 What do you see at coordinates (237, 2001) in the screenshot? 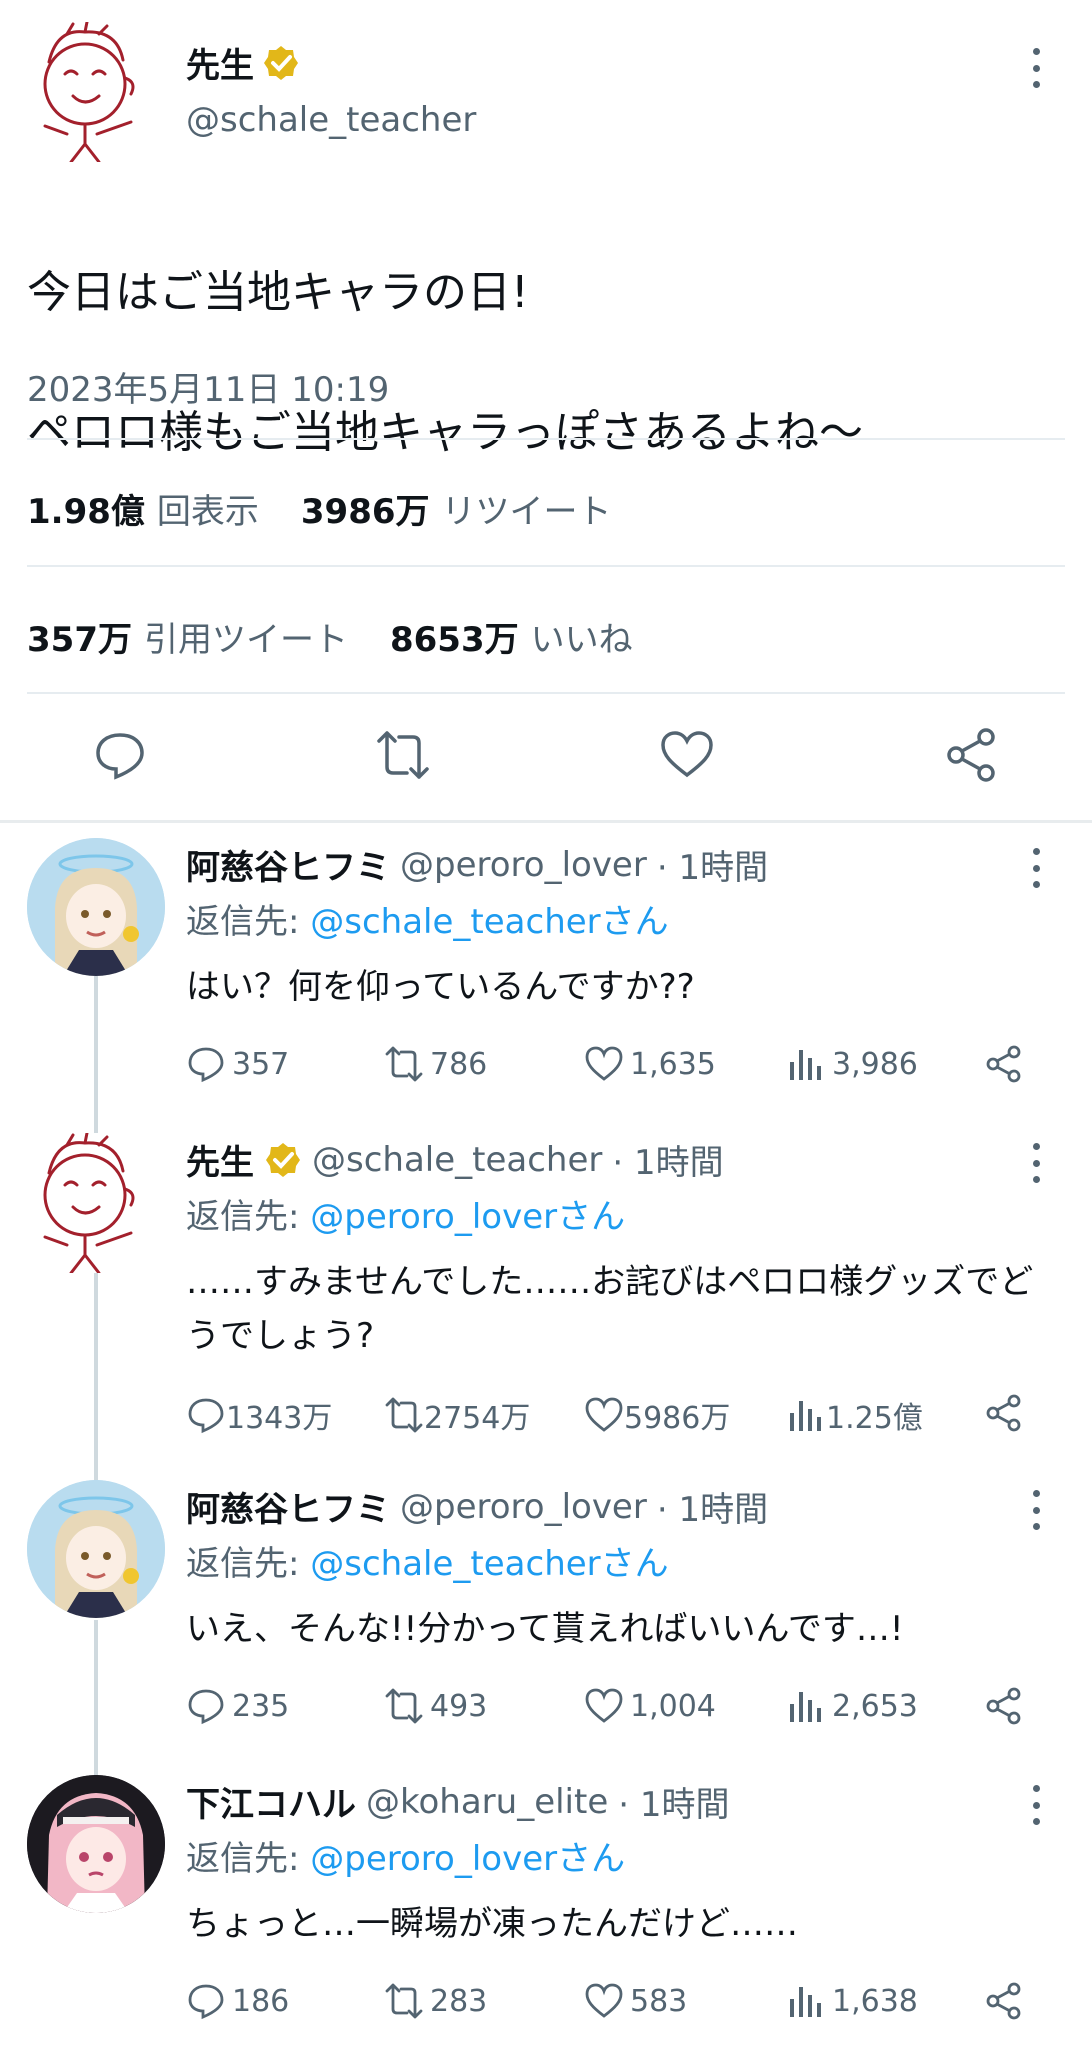
I see `reply-action: 186` at bounding box center [237, 2001].